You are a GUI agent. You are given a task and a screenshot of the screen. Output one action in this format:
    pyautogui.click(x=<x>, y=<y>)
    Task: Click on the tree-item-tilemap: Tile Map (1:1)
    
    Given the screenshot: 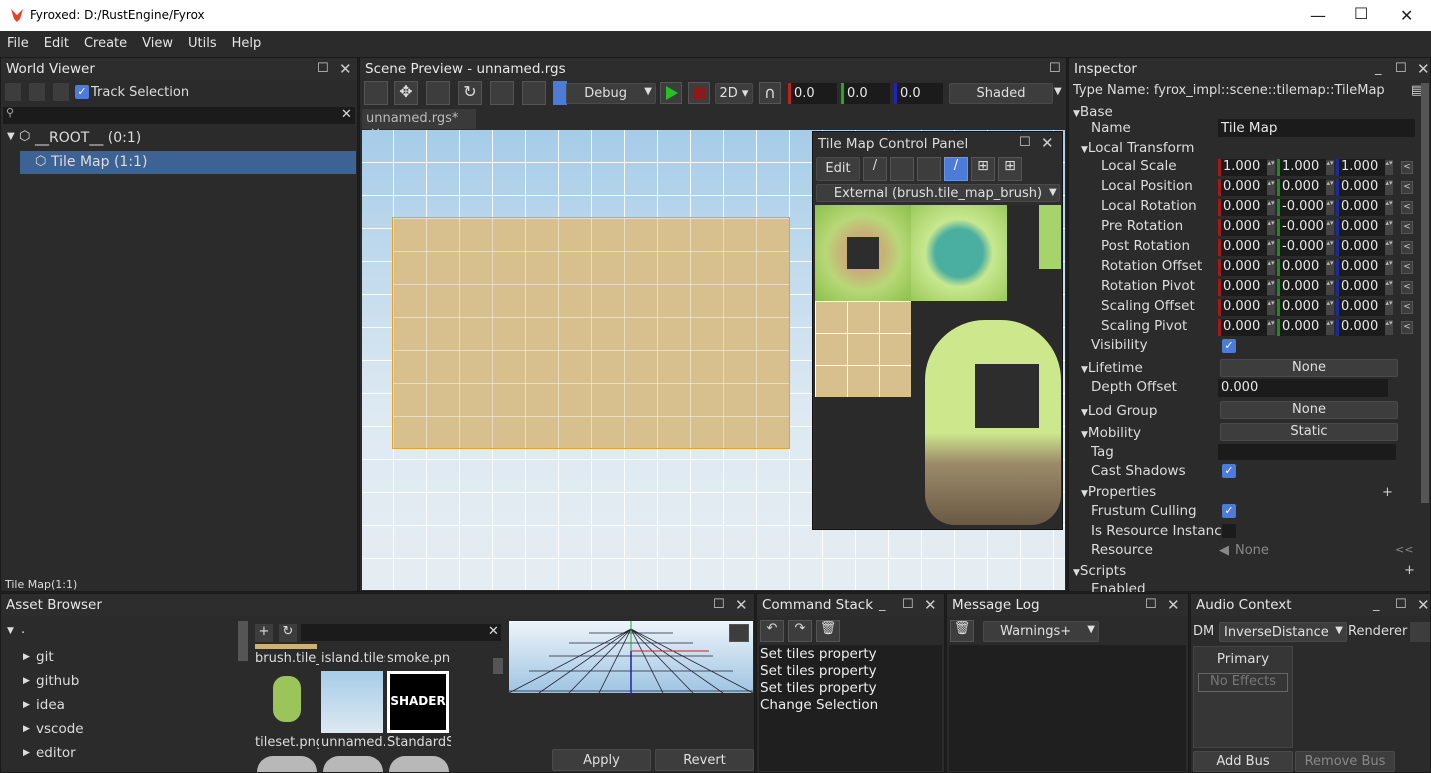 What is the action you would take?
    pyautogui.click(x=99, y=162)
    